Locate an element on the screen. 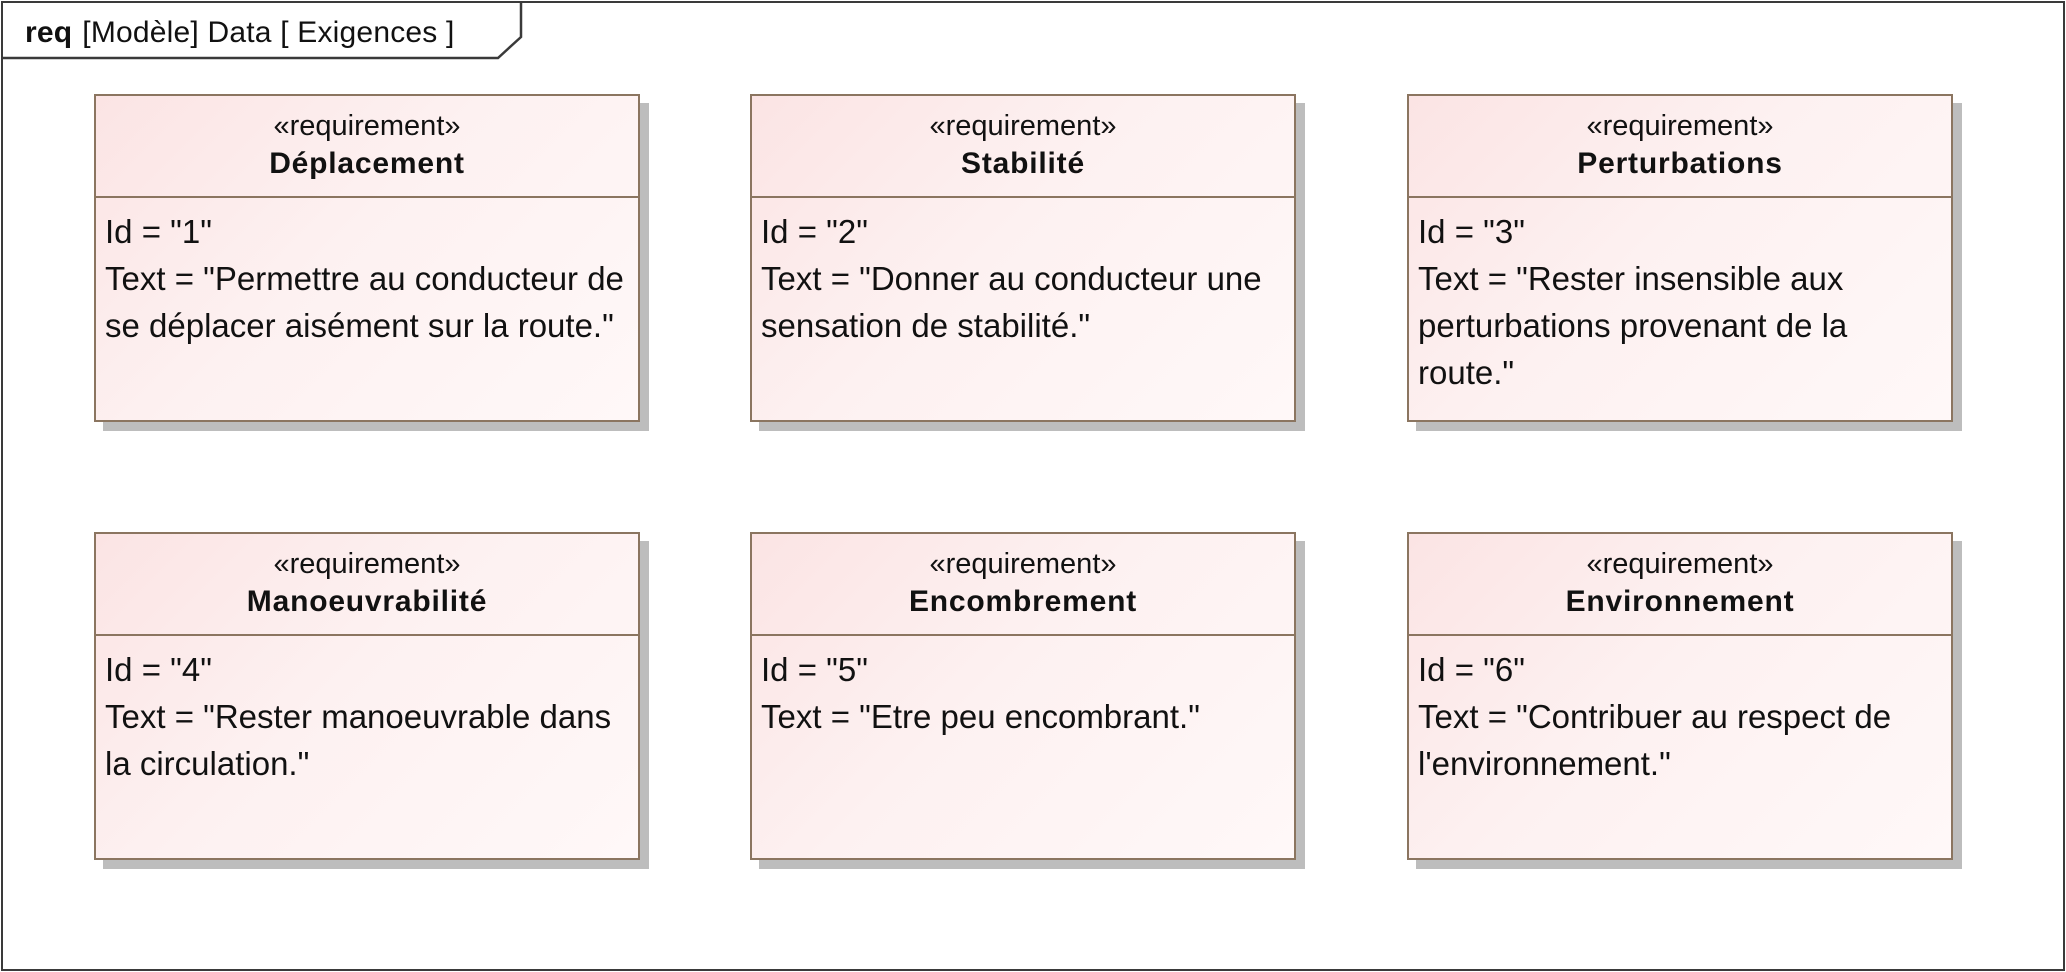  requirement-header: «requirement» Encombrement is located at coordinates (1023, 585).